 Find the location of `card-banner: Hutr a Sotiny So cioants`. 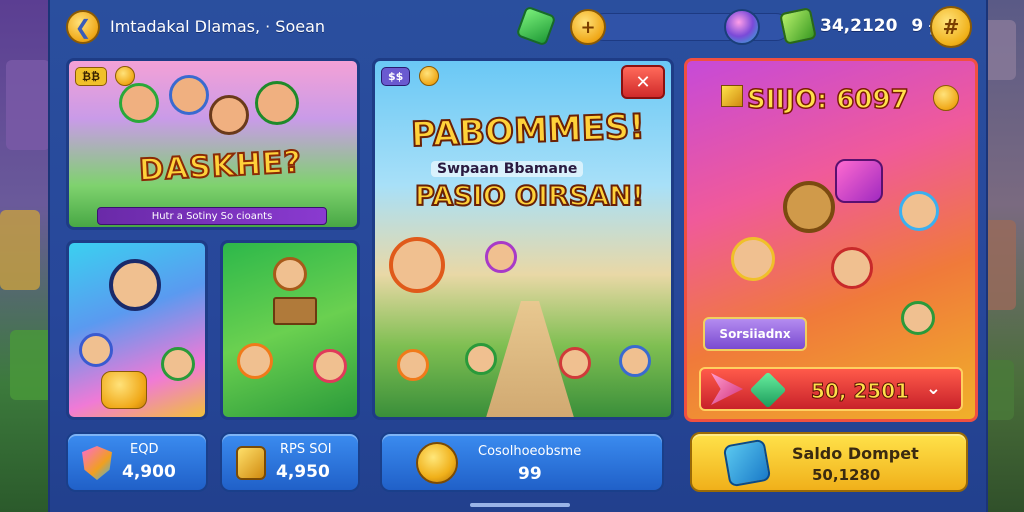

card-banner: Hutr a Sotiny So cioants is located at coordinates (212, 216).